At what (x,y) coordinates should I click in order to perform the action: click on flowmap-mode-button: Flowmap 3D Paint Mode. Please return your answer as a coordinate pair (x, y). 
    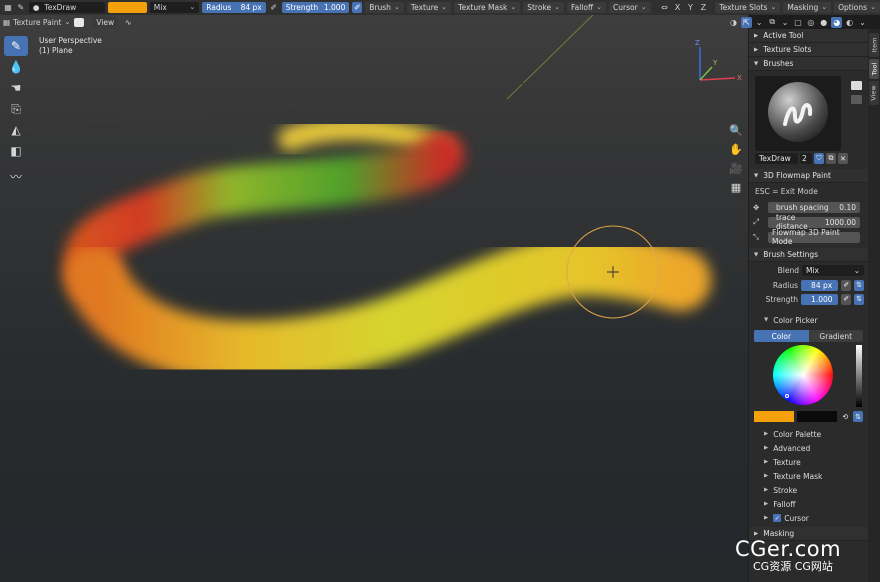
    Looking at the image, I should click on (814, 237).